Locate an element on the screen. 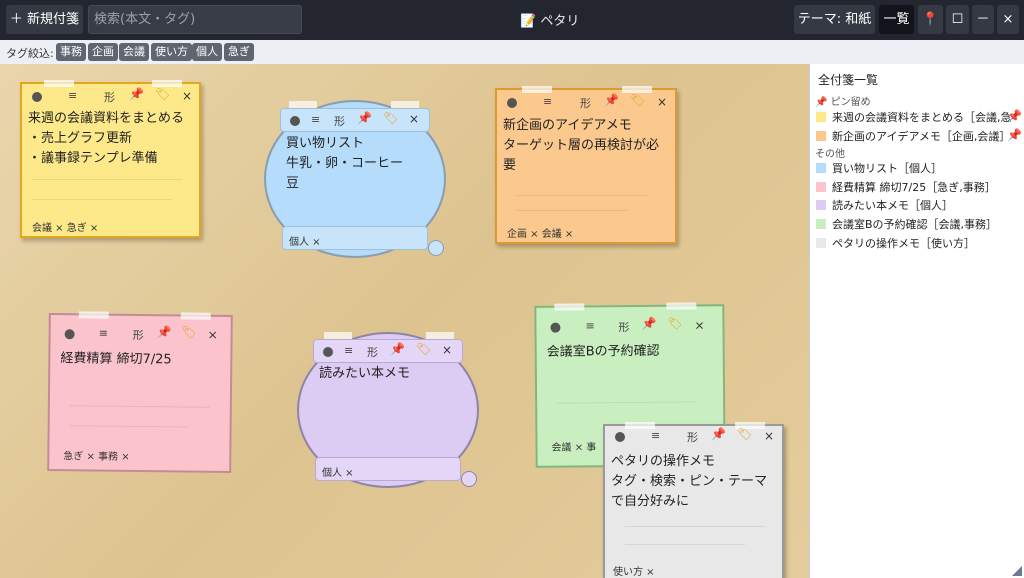 The image size is (1024, 578). app-title: 📝 ペタリ is located at coordinates (549, 19).